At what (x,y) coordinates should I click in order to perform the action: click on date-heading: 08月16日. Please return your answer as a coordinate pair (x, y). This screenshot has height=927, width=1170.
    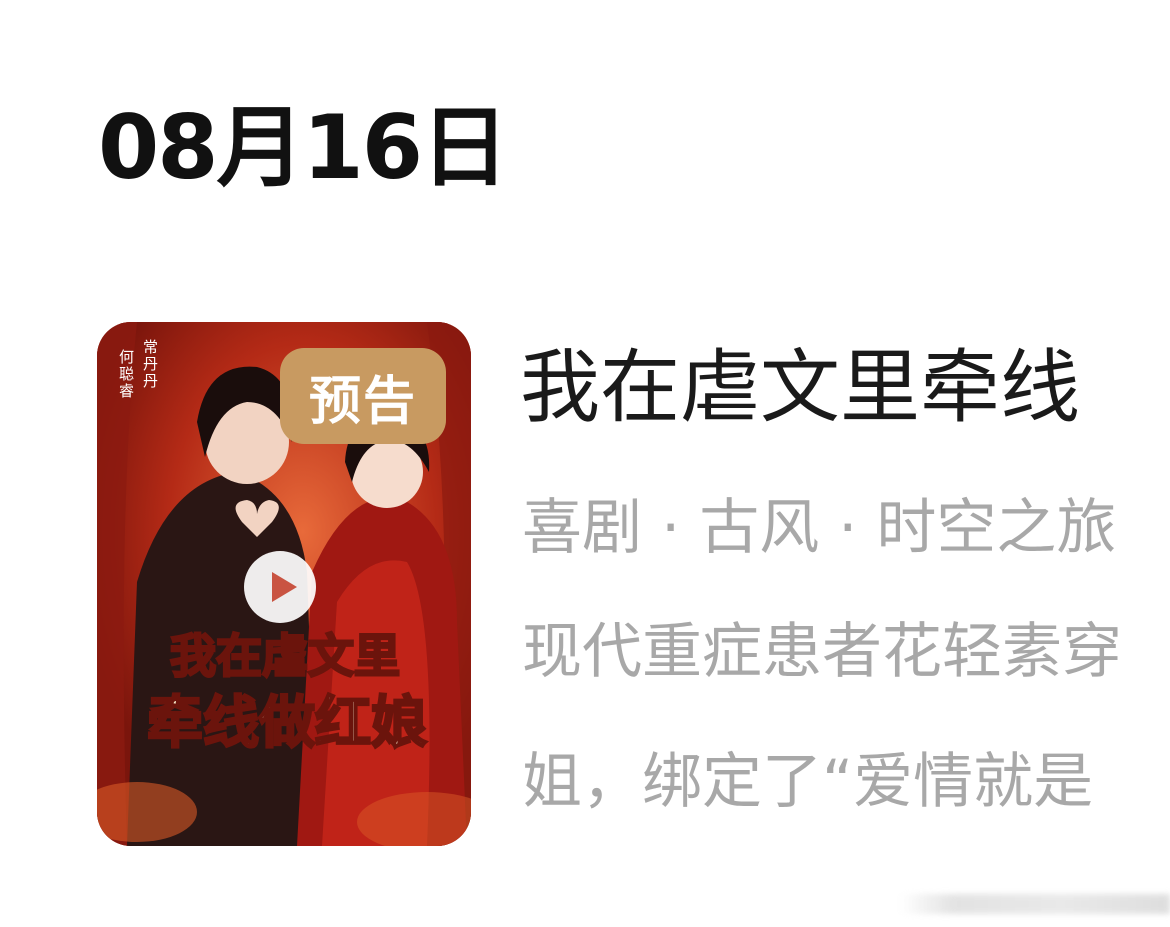
    Looking at the image, I should click on (303, 147).